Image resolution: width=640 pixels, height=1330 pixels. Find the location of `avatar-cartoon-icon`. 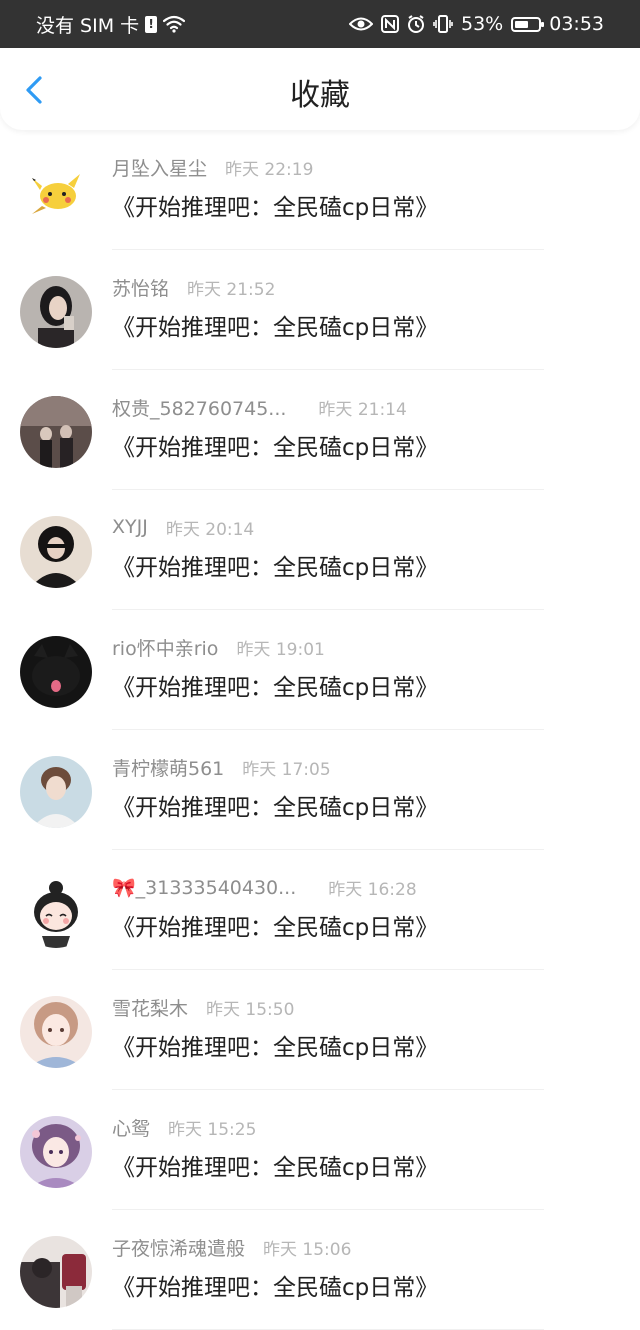

avatar-cartoon-icon is located at coordinates (56, 914).